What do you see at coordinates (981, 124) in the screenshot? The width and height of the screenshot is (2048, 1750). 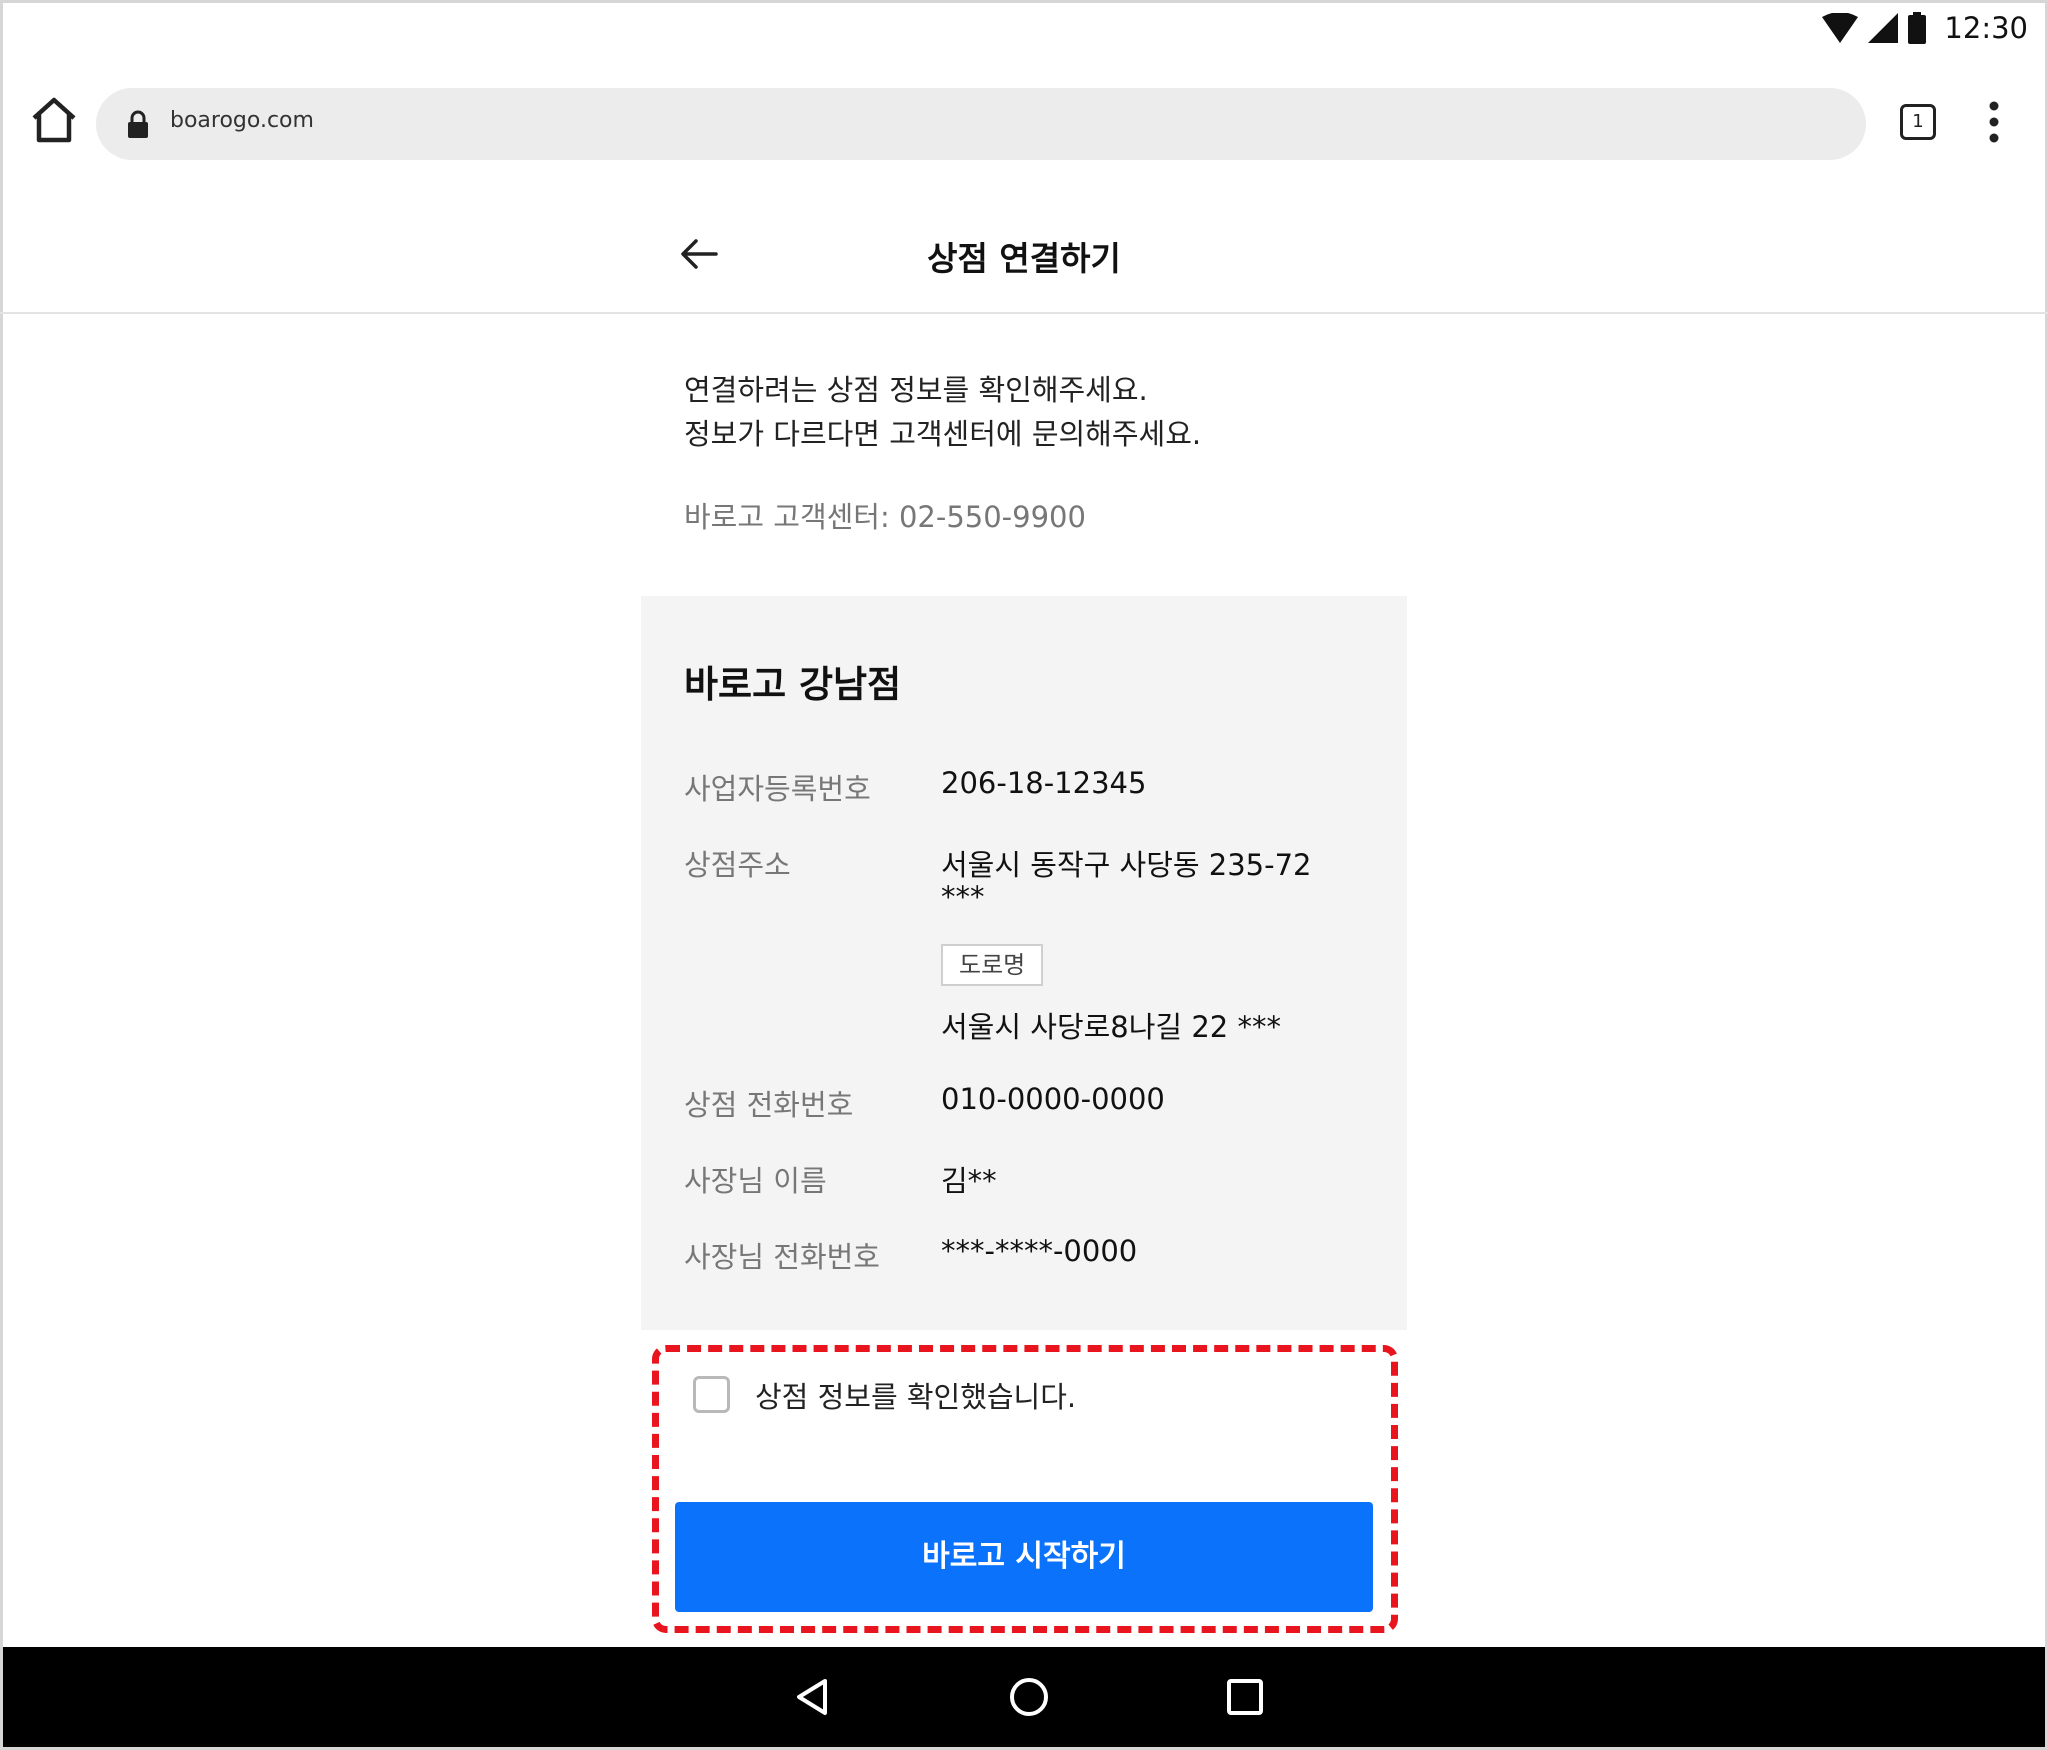 I see `address-bar: boarogo.com` at bounding box center [981, 124].